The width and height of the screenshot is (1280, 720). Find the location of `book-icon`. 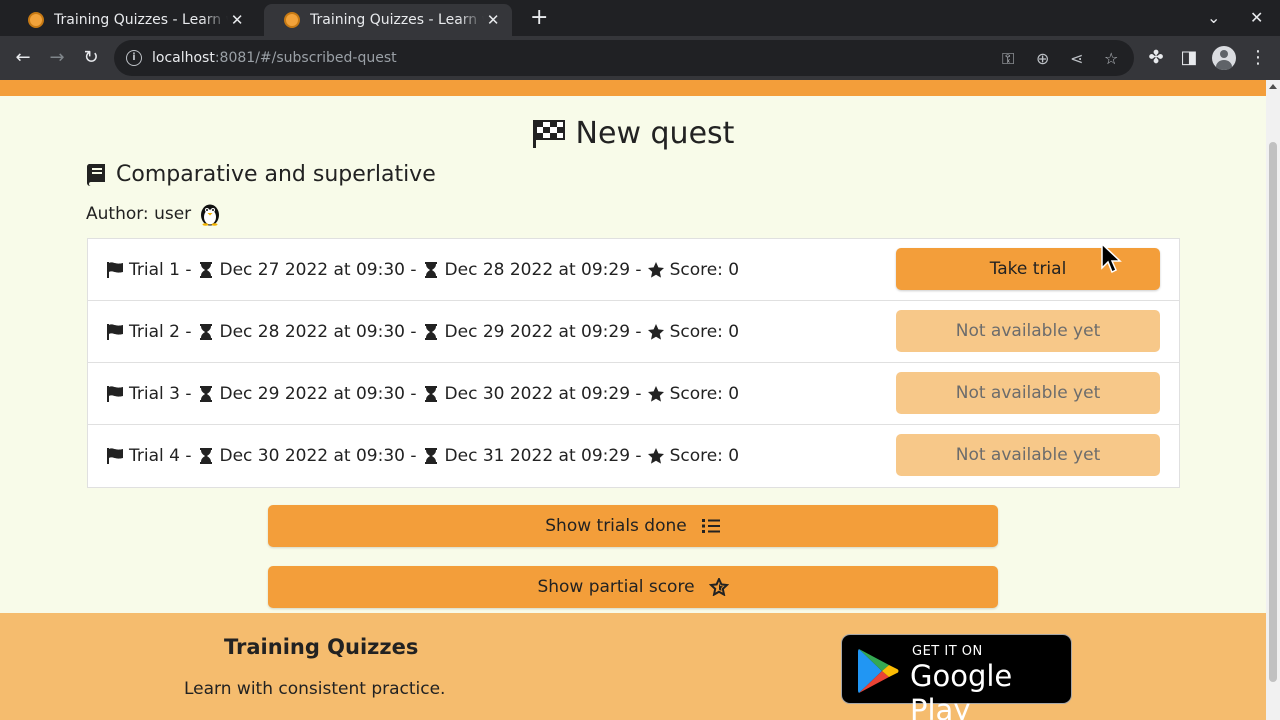

book-icon is located at coordinates (95, 174).